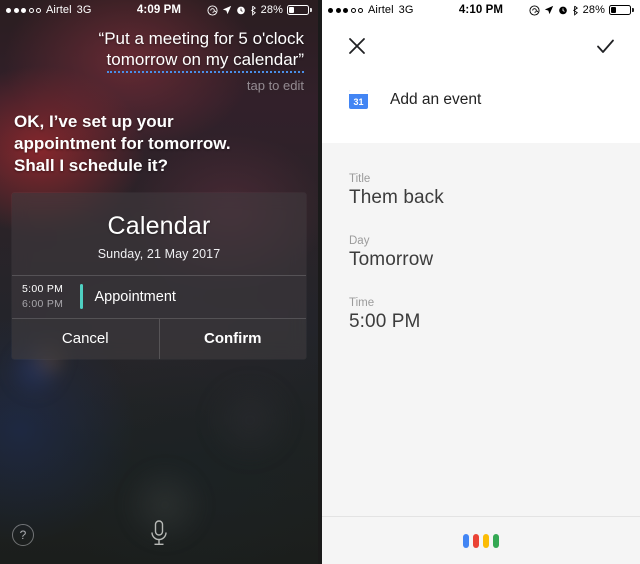 The image size is (640, 564). What do you see at coordinates (205, 61) in the screenshot?
I see `siri-query-line-2: tomorrow on my calendar”` at bounding box center [205, 61].